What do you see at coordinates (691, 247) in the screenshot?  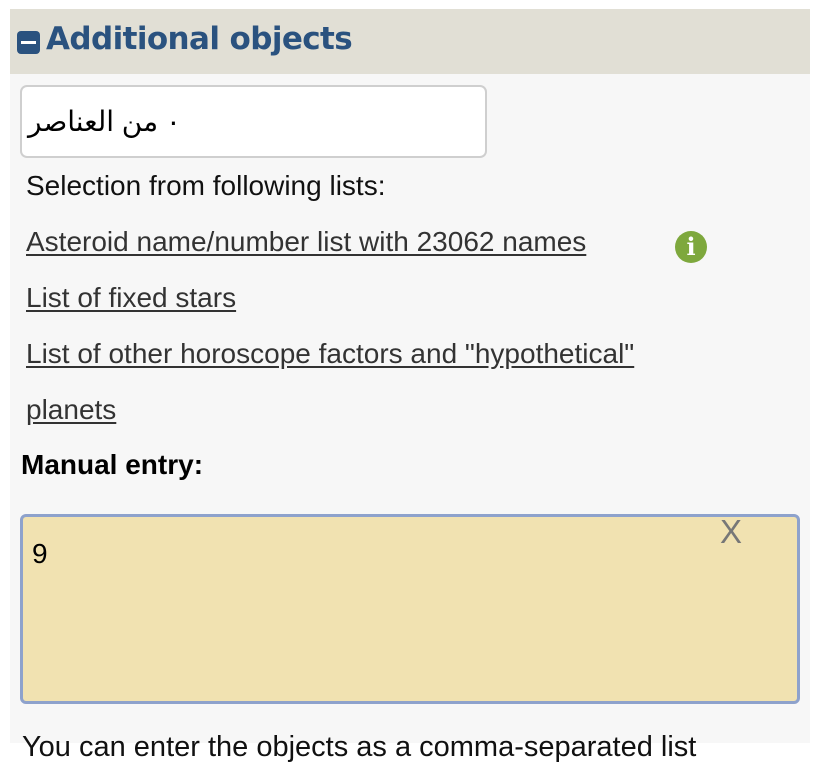 I see `info-circle-icon: i` at bounding box center [691, 247].